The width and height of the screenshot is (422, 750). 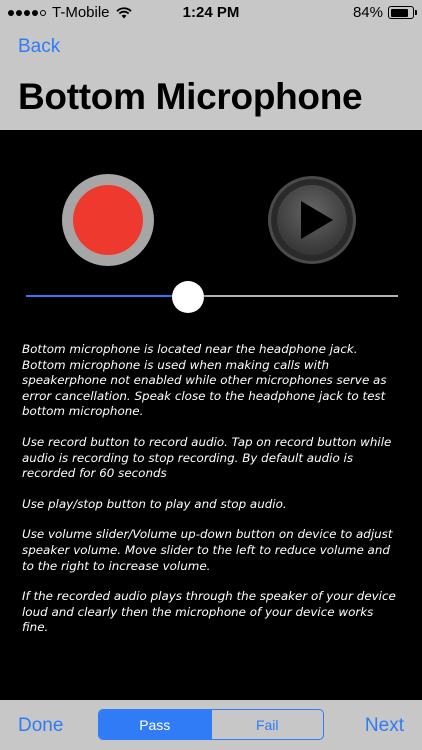 What do you see at coordinates (190, 96) in the screenshot?
I see `page-title: Bottom Microphone` at bounding box center [190, 96].